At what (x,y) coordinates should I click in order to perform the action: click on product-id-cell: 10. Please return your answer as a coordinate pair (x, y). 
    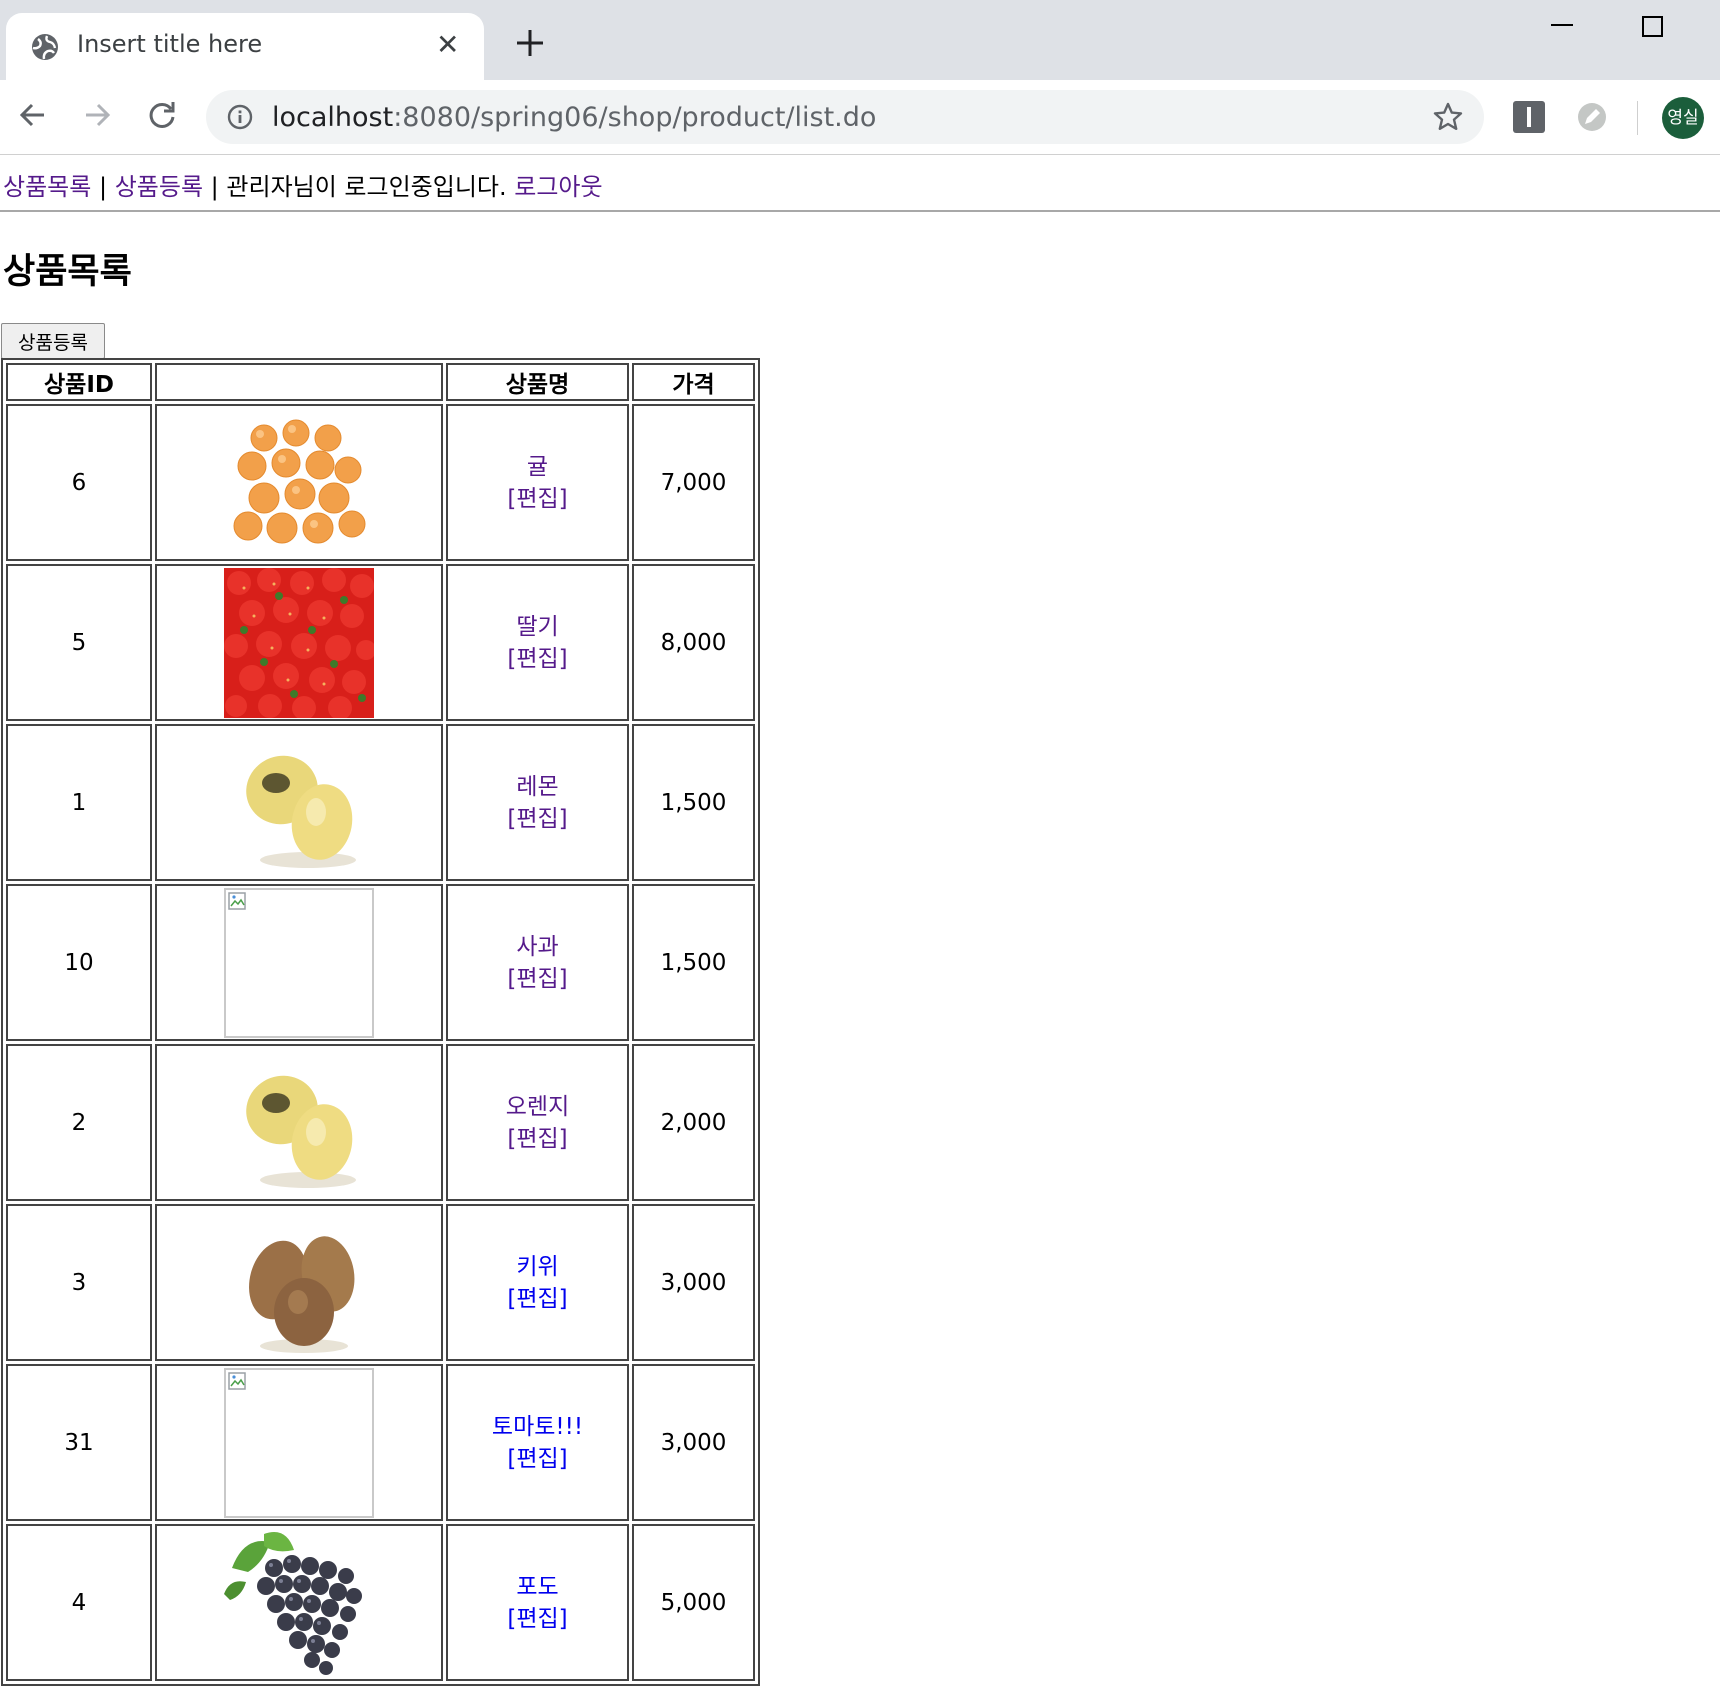
    Looking at the image, I should click on (79, 962).